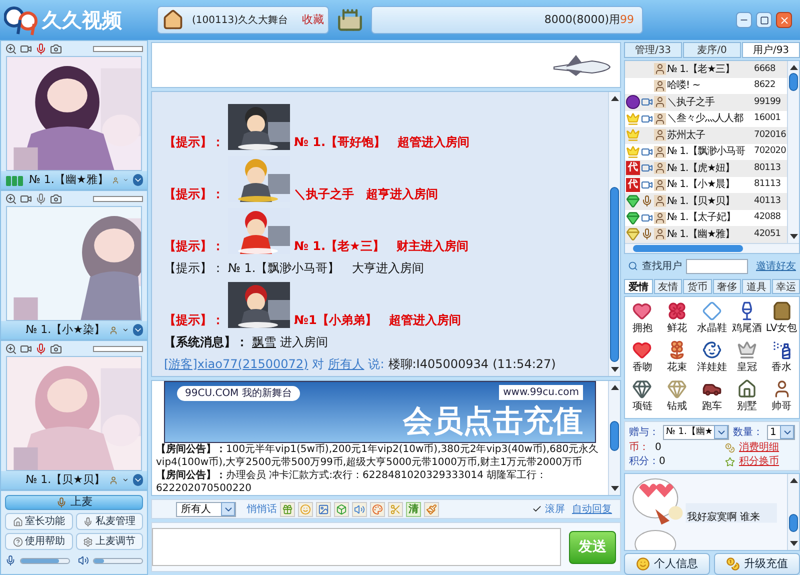 The width and height of the screenshot is (800, 575). What do you see at coordinates (706, 135) in the screenshot?
I see `user-row: 苏州太子 702016` at bounding box center [706, 135].